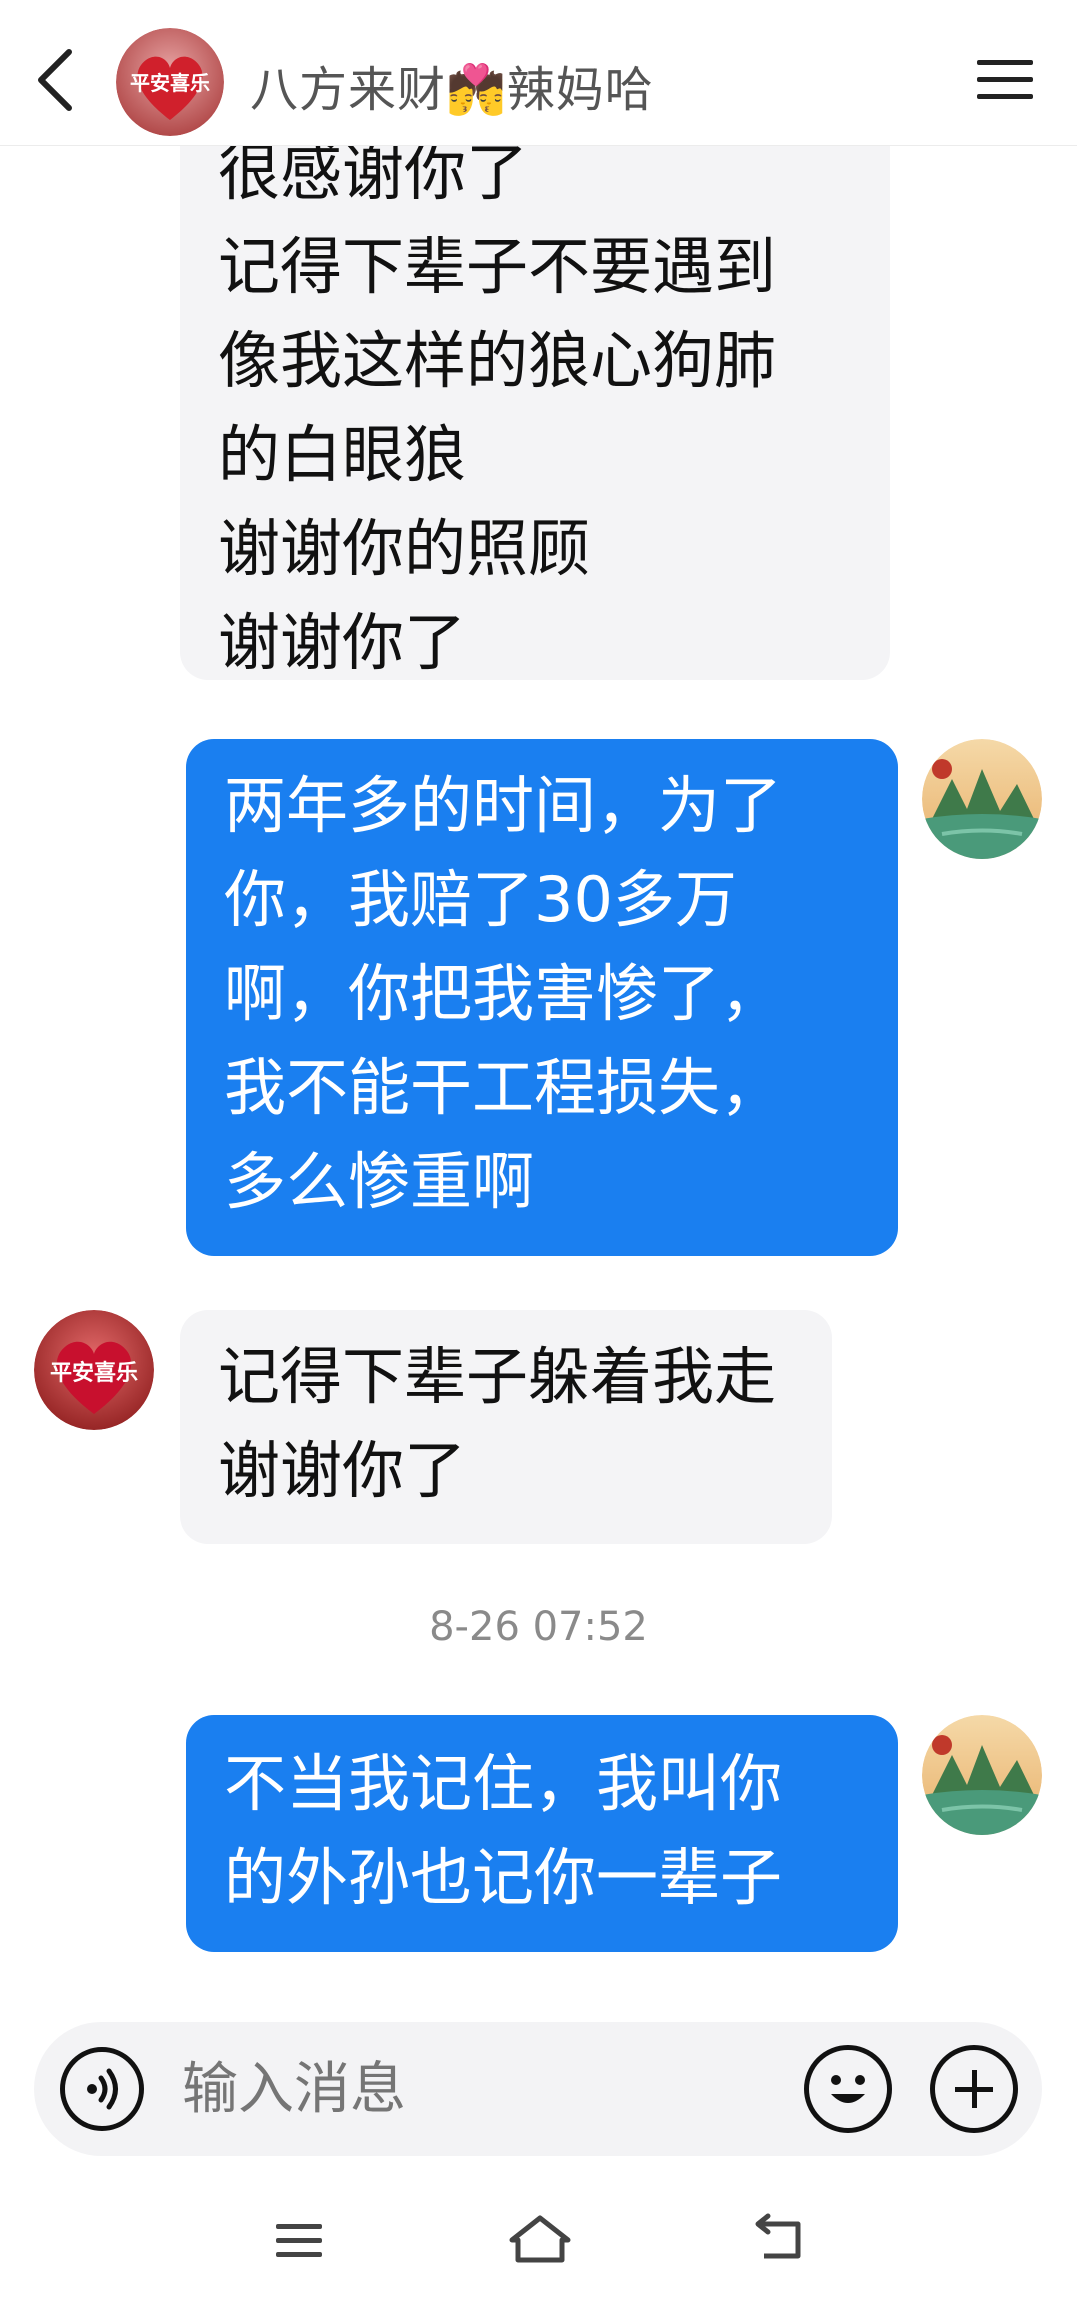 This screenshot has width=1077, height=2300. What do you see at coordinates (482, 2089) in the screenshot?
I see `message-input` at bounding box center [482, 2089].